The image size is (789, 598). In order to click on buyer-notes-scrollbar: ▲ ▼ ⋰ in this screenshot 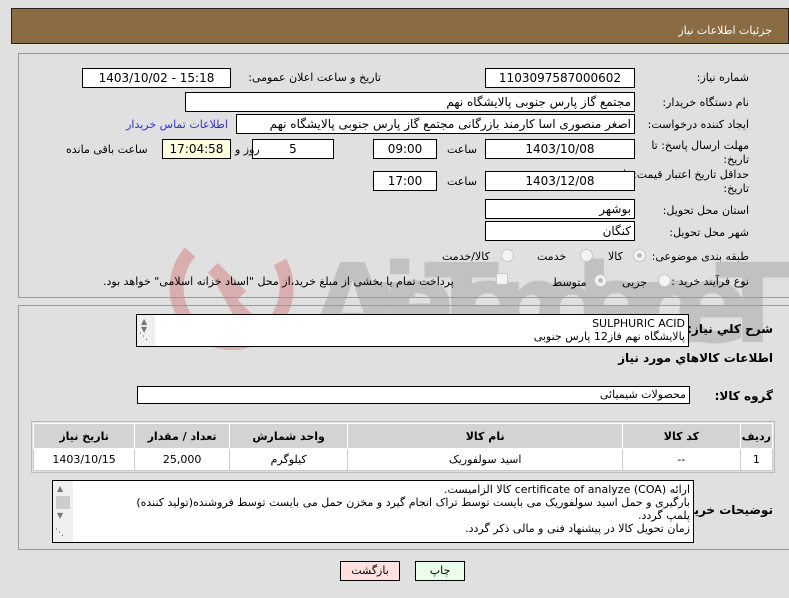, I will do `click(63, 511)`.